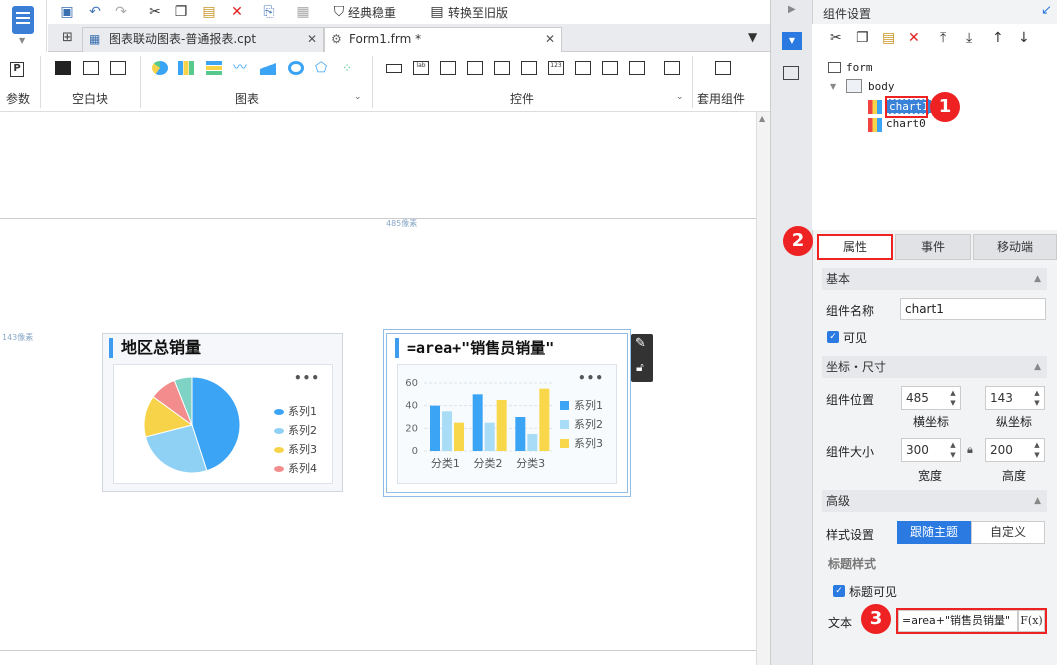 The height and width of the screenshot is (665, 1057). Describe the element at coordinates (67, 12) in the screenshot. I see `save-icon: ▣` at that location.